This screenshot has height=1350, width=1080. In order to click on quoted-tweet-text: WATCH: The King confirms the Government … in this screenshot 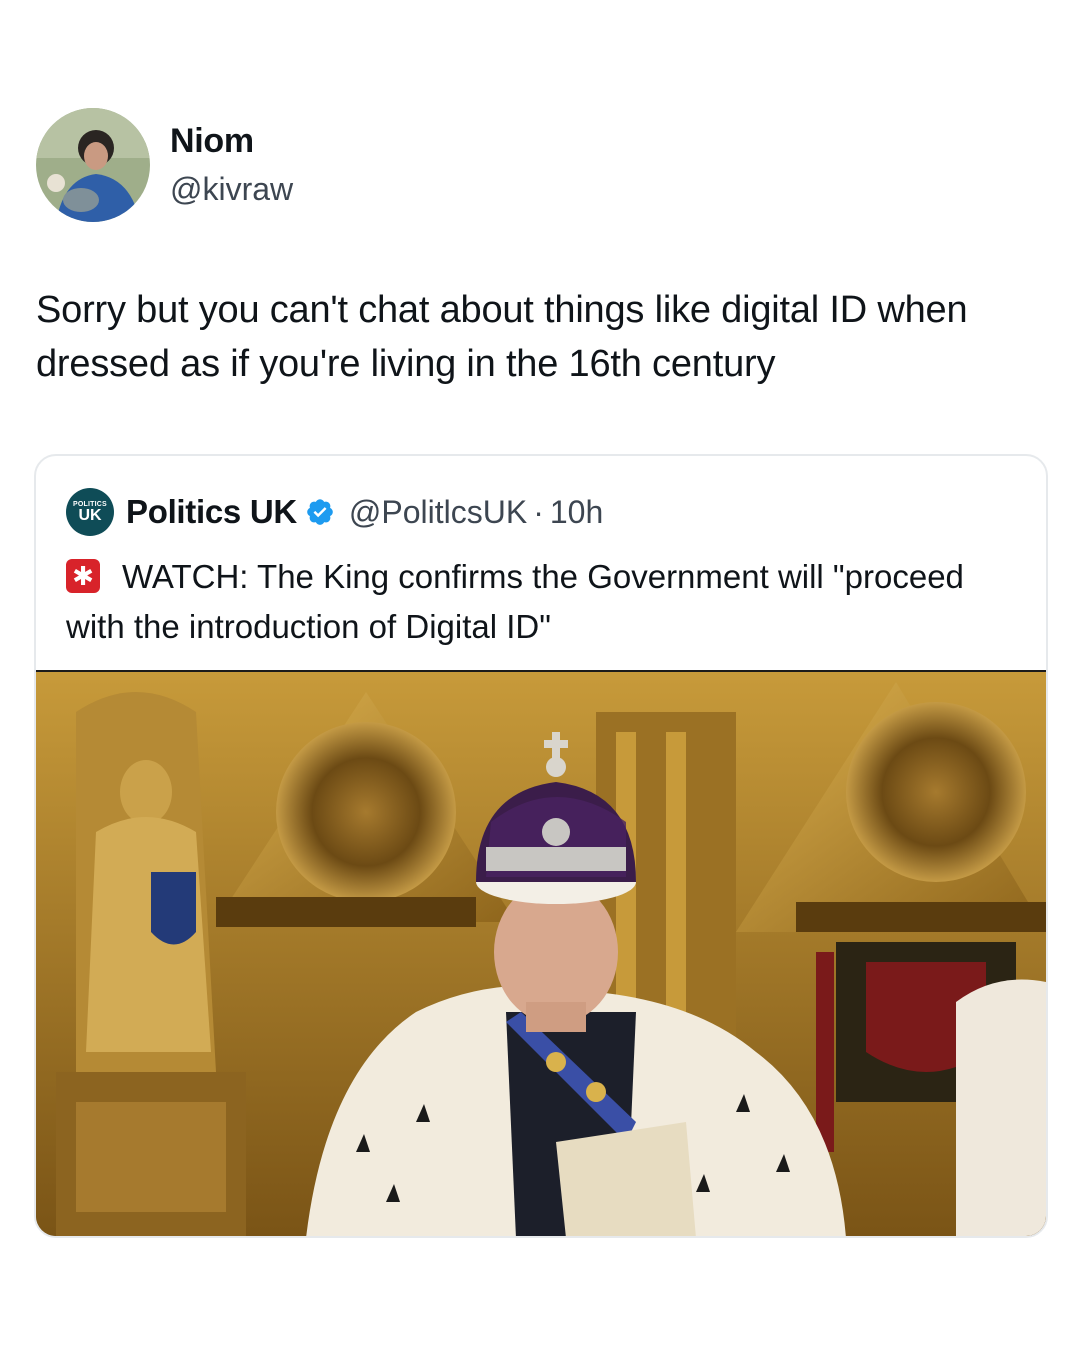, I will do `click(541, 602)`.